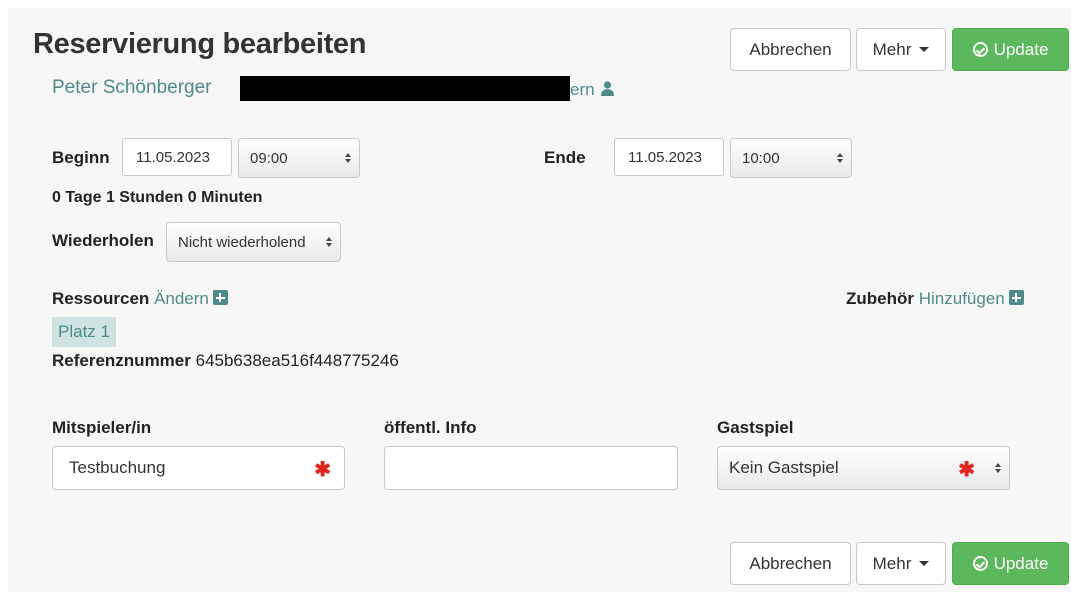  I want to click on resources-row: Ressourcen Ändern, so click(140, 299).